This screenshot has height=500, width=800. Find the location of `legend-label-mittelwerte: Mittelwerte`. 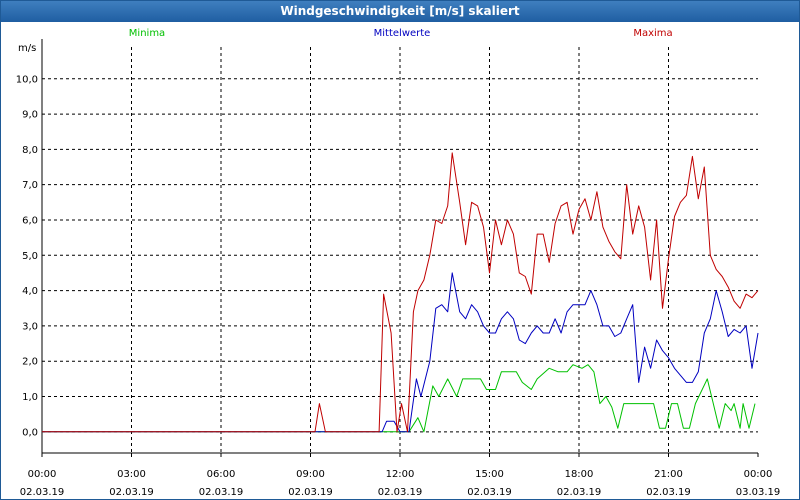

legend-label-mittelwerte: Mittelwerte is located at coordinates (402, 33).